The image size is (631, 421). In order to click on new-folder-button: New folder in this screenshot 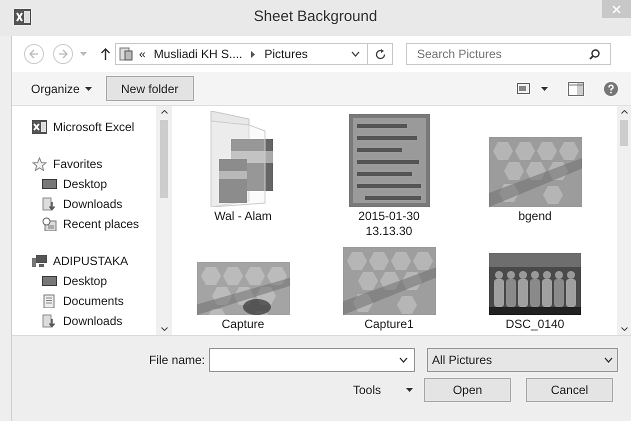, I will do `click(150, 88)`.